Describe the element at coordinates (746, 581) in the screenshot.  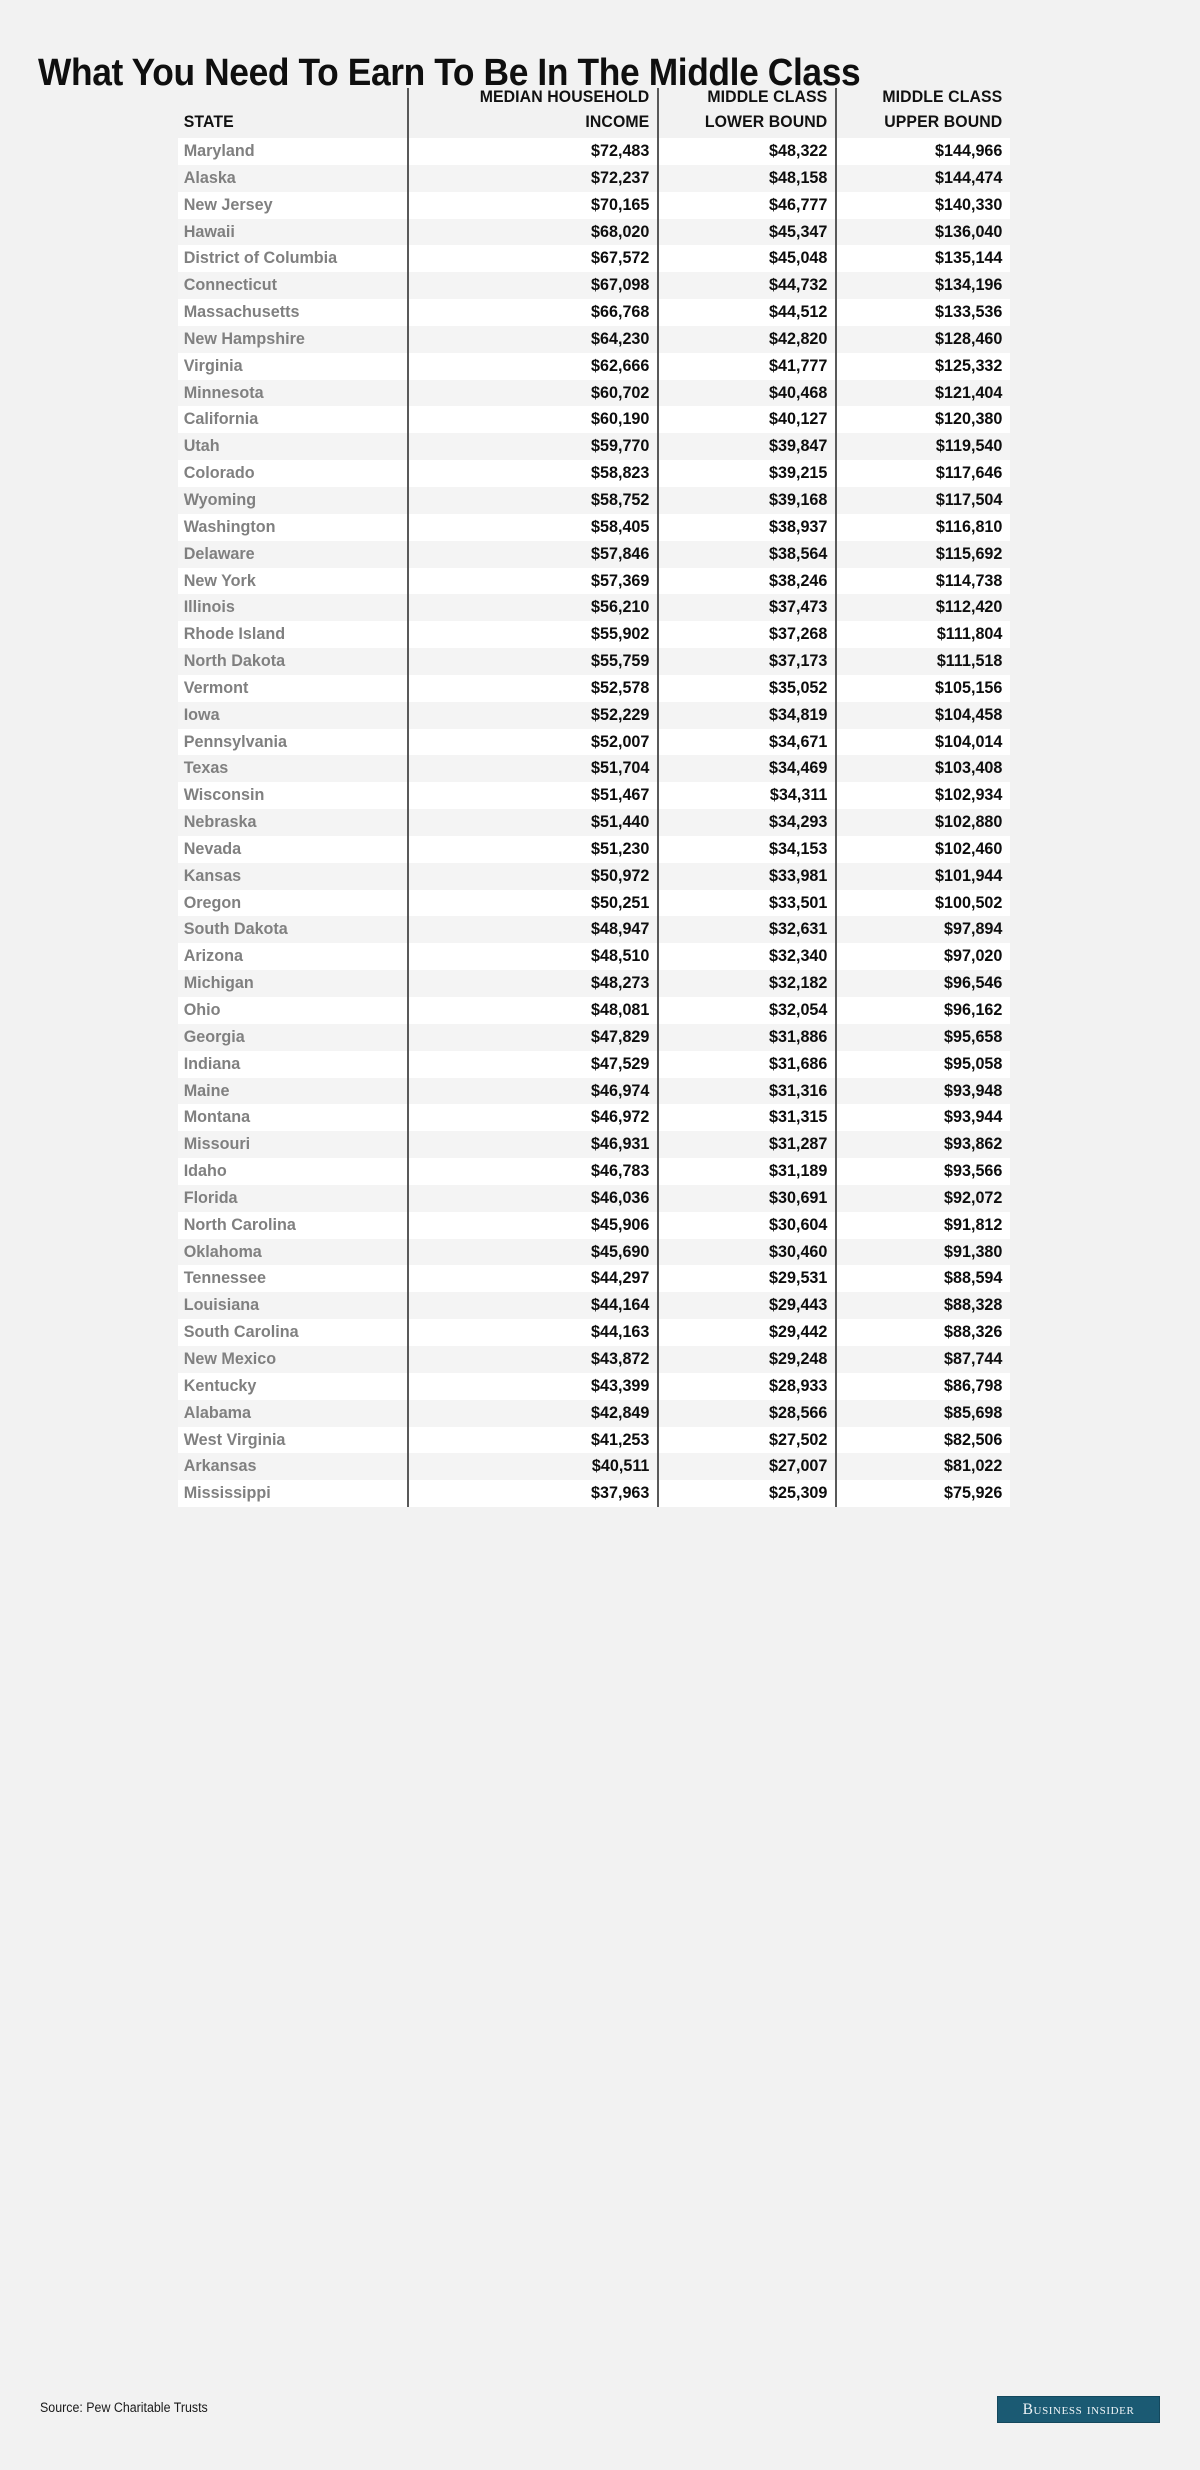
I see `cell-lower-bound: $38,246` at that location.